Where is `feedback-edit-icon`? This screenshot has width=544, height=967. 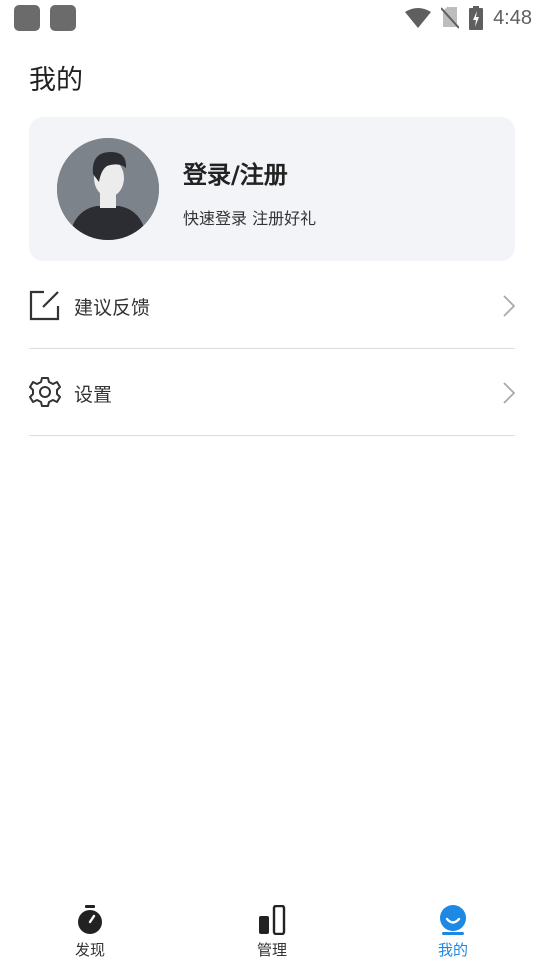 feedback-edit-icon is located at coordinates (44, 305).